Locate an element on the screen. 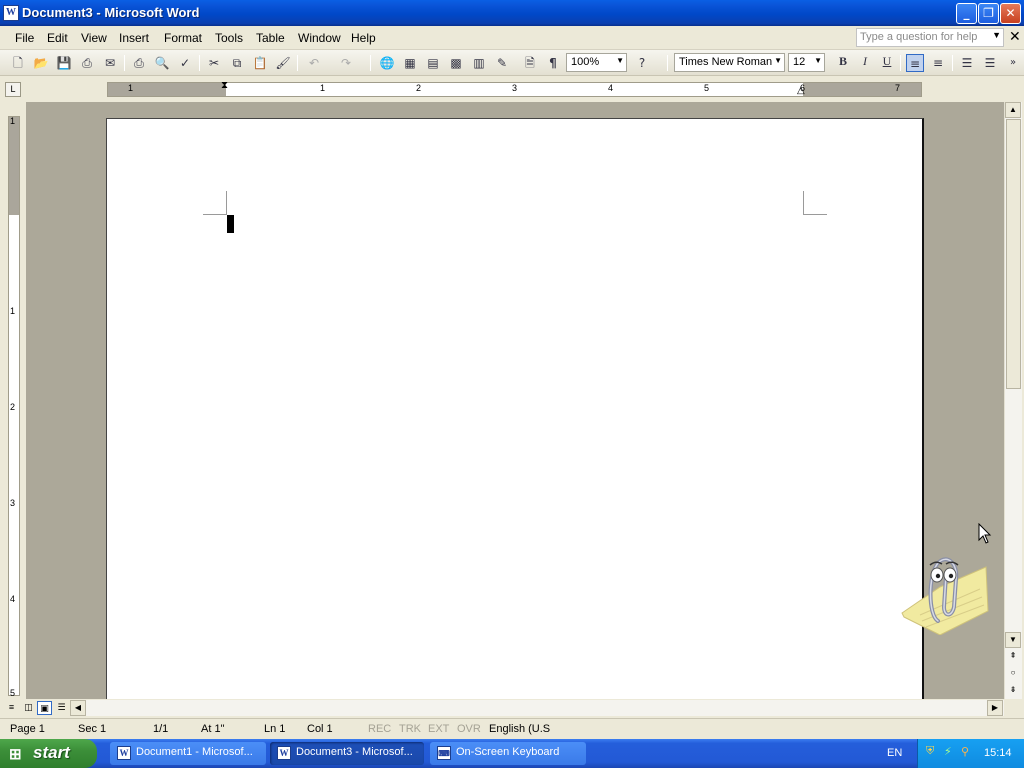 This screenshot has height=768, width=1024. menu-edit: Edit is located at coordinates (57, 38).